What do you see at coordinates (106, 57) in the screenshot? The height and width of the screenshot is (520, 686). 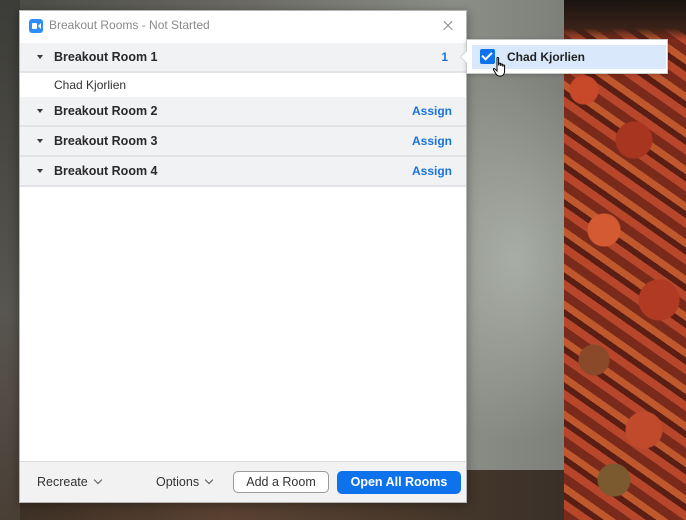 I see `room-name: Breakout Room 1` at bounding box center [106, 57].